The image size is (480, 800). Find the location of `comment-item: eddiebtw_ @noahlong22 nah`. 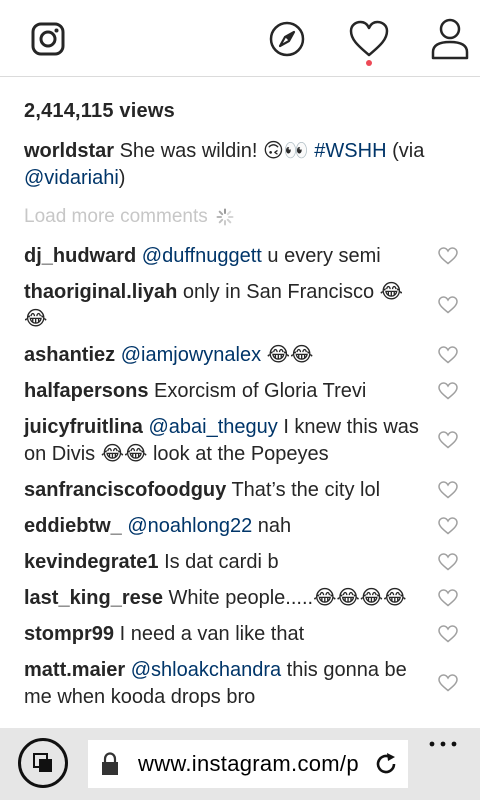

comment-item: eddiebtw_ @noahlong22 nah is located at coordinates (224, 526).